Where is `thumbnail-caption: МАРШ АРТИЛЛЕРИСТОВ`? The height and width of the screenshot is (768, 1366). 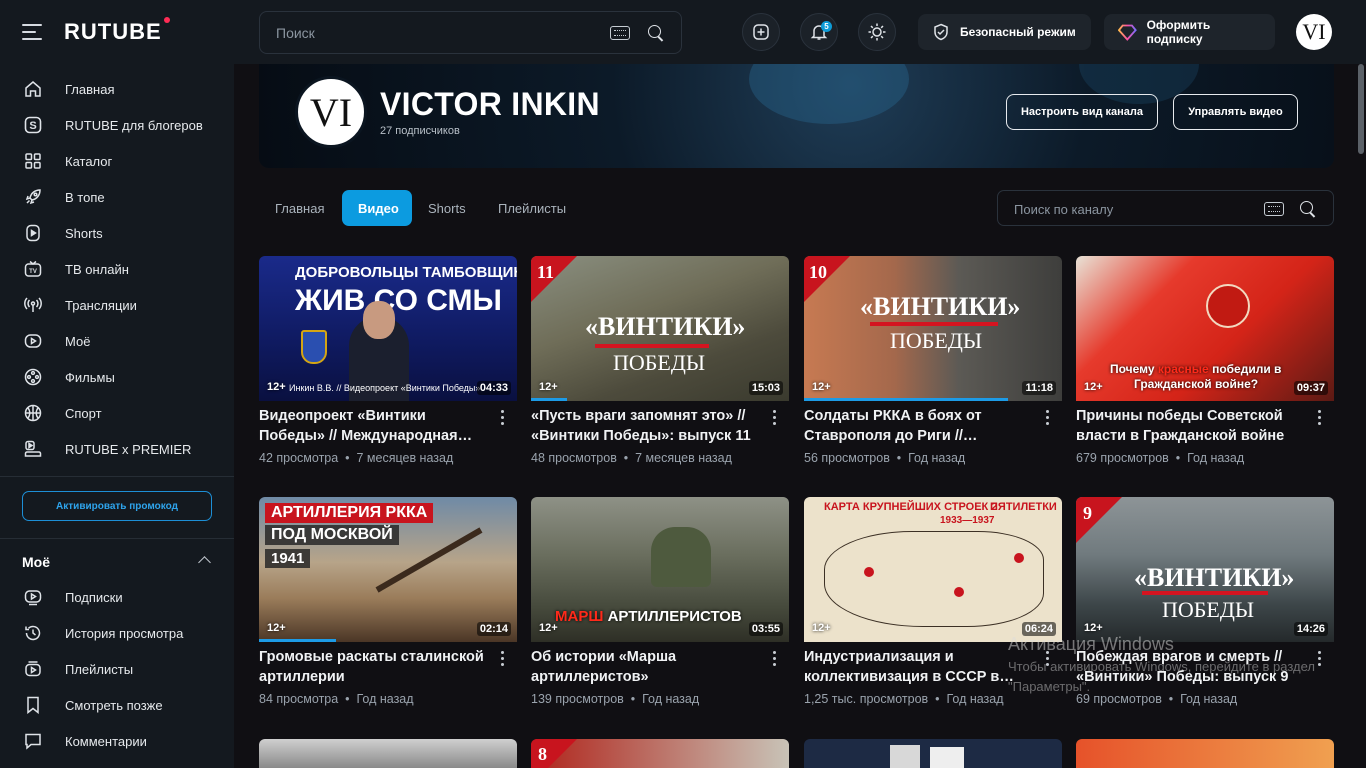 thumbnail-caption: МАРШ АРТИЛЛЕРИСТОВ is located at coordinates (648, 616).